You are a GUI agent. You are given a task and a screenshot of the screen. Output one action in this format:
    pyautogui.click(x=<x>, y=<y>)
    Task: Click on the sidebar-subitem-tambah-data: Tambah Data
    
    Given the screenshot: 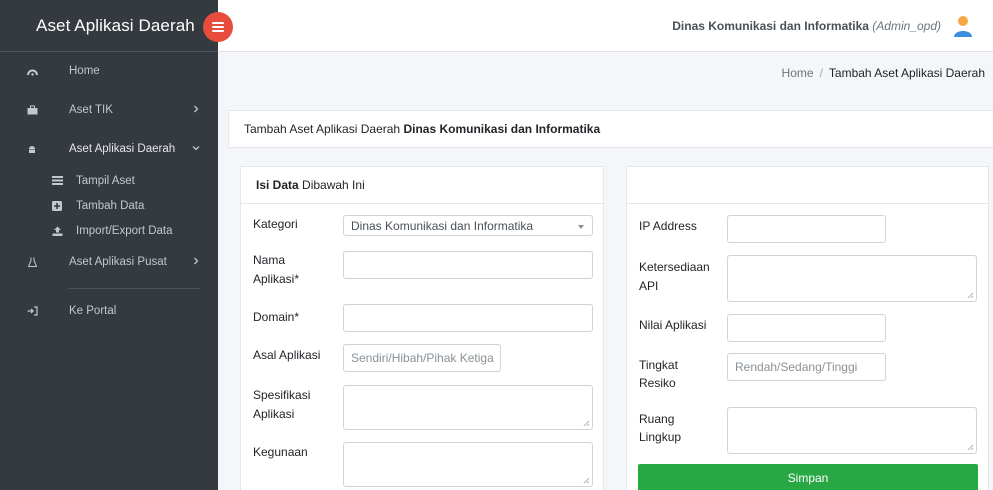 What is the action you would take?
    pyautogui.click(x=109, y=205)
    